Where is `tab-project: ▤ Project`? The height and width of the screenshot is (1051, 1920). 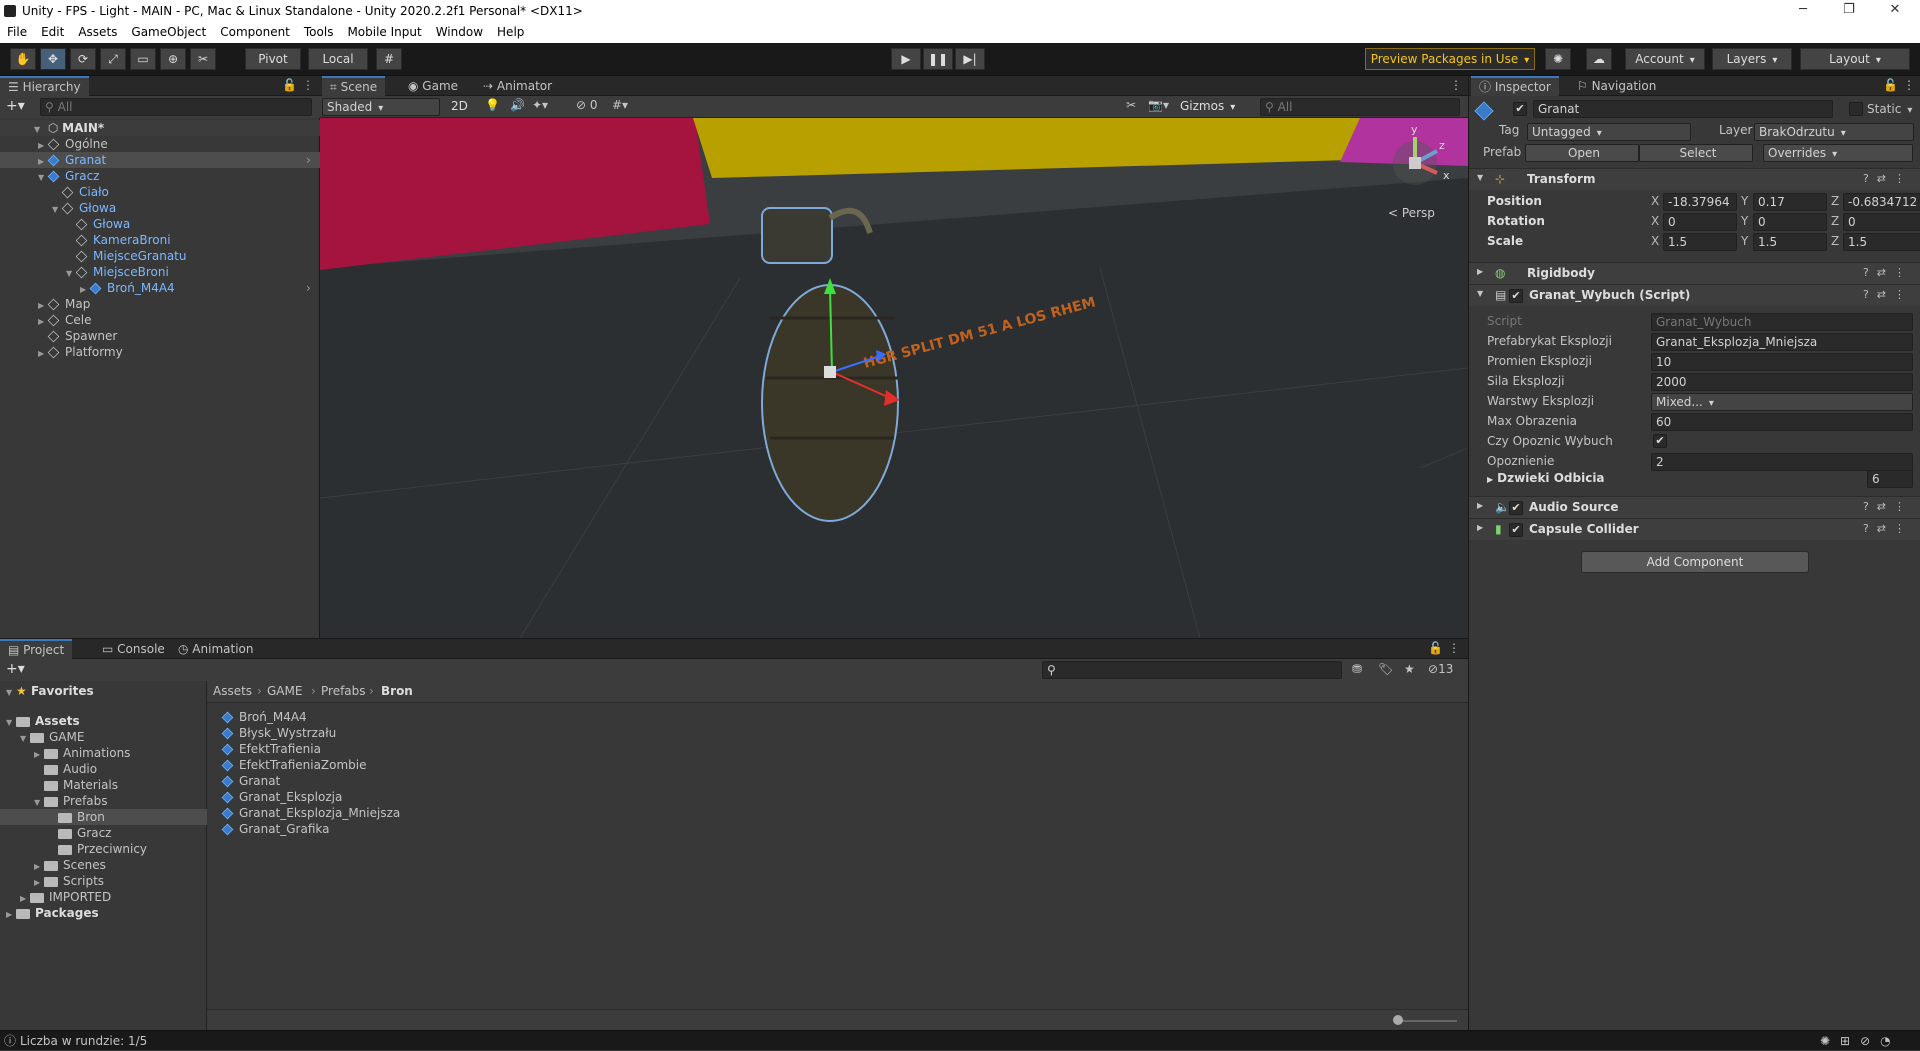 tab-project: ▤ Project is located at coordinates (36, 649).